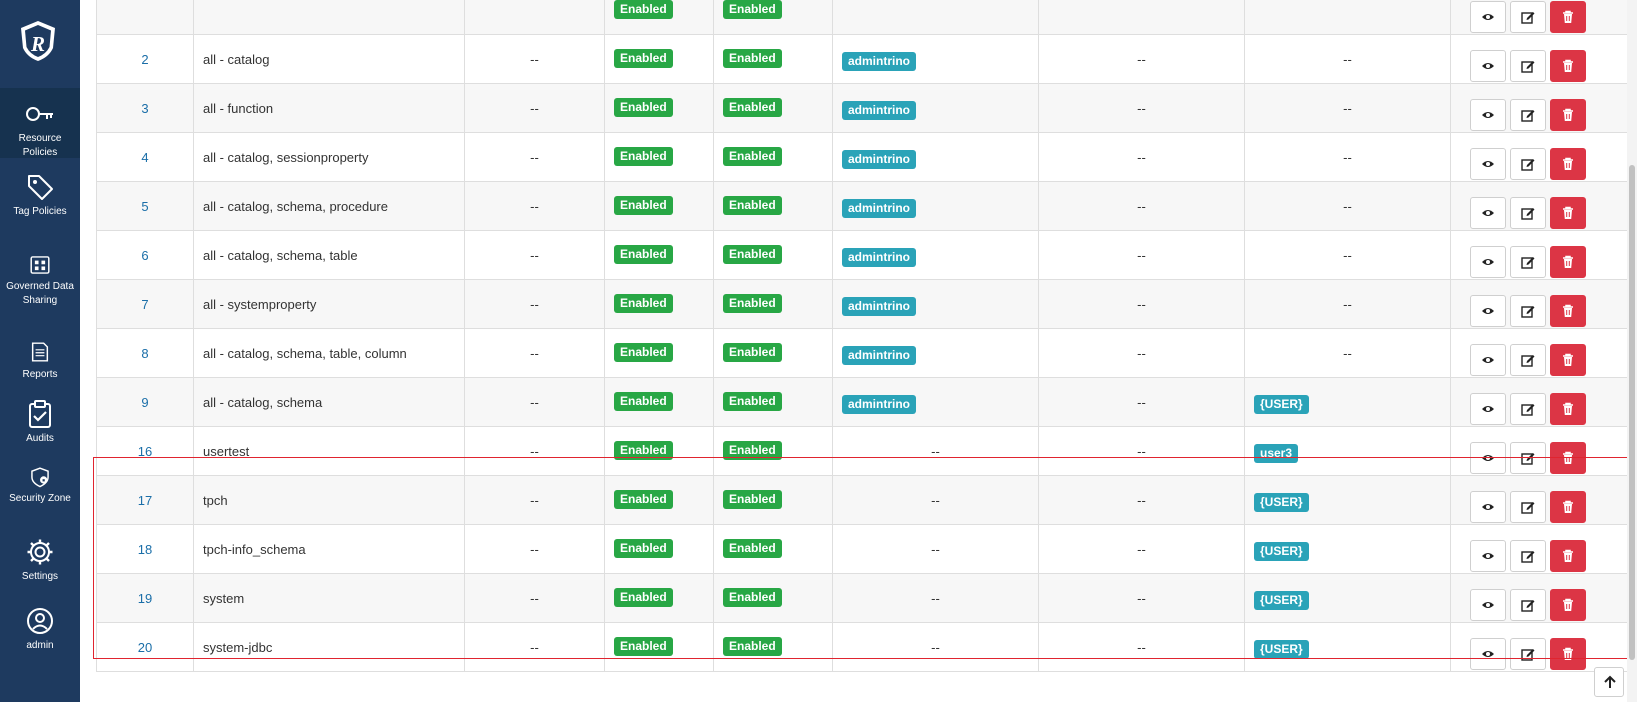  I want to click on policy-id-link: 18, so click(145, 549).